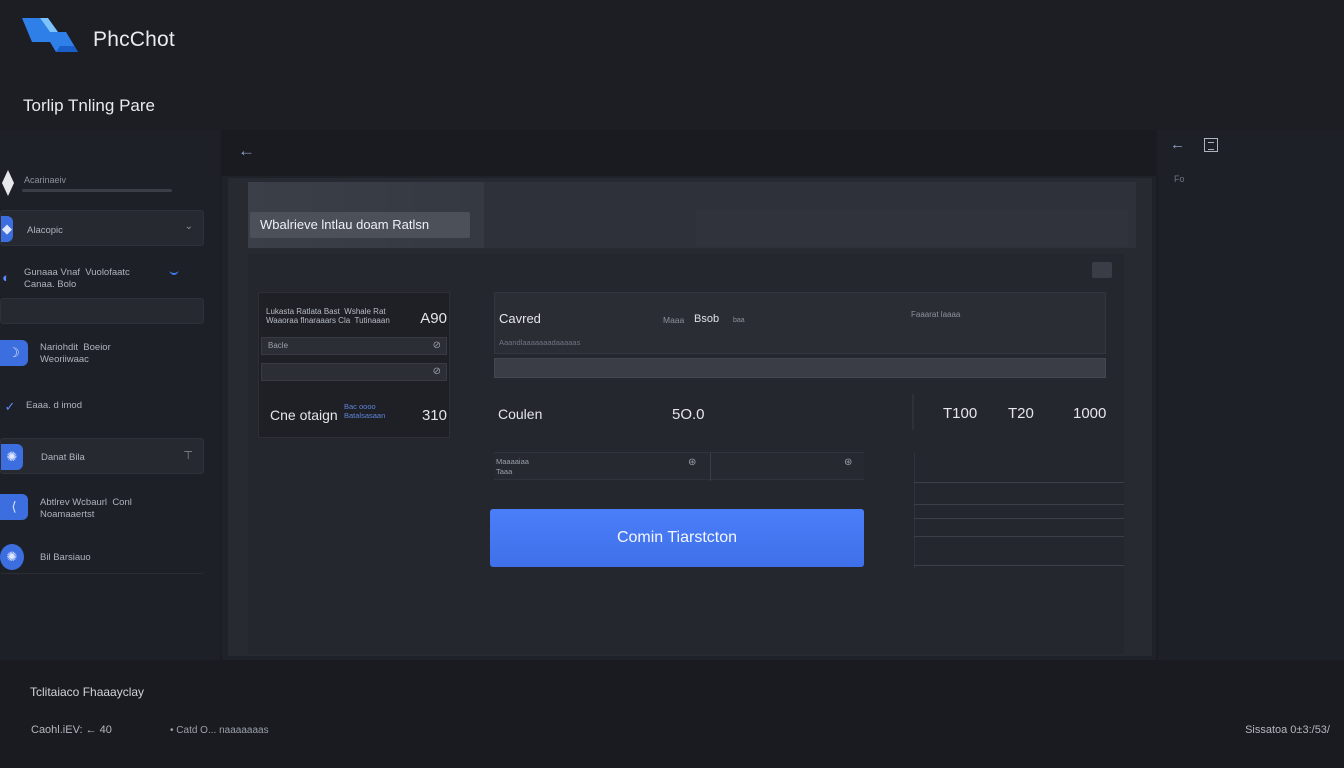  Describe the element at coordinates (1021, 413) in the screenshot. I see `value-b: T20` at that location.